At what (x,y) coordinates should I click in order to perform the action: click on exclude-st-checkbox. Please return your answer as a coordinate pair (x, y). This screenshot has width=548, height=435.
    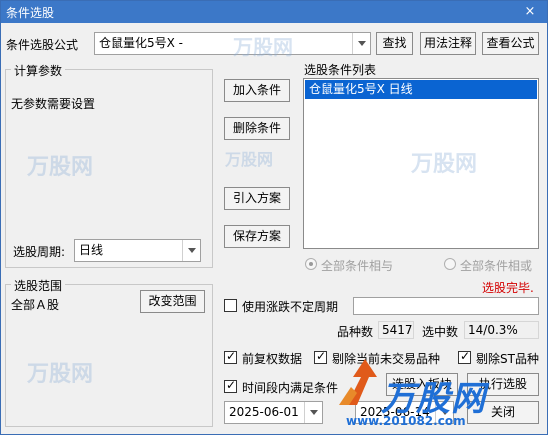
    Looking at the image, I should click on (464, 356).